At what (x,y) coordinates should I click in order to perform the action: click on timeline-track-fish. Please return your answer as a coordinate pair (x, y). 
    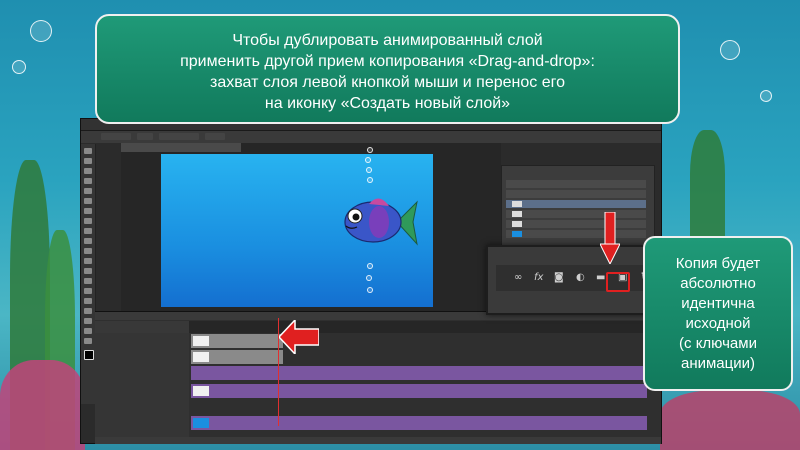
    Looking at the image, I should click on (419, 391).